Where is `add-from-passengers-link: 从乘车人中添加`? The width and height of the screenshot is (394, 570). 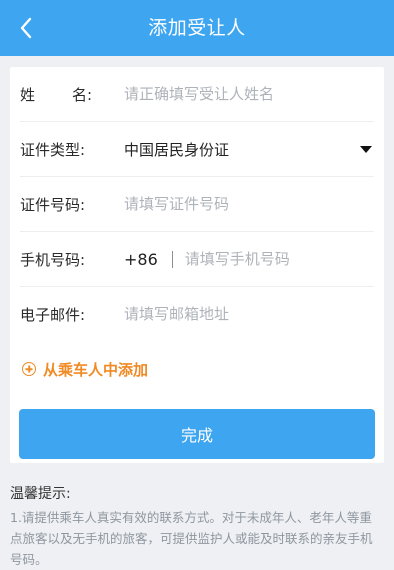 add-from-passengers-link: 从乘车人中添加 is located at coordinates (203, 369).